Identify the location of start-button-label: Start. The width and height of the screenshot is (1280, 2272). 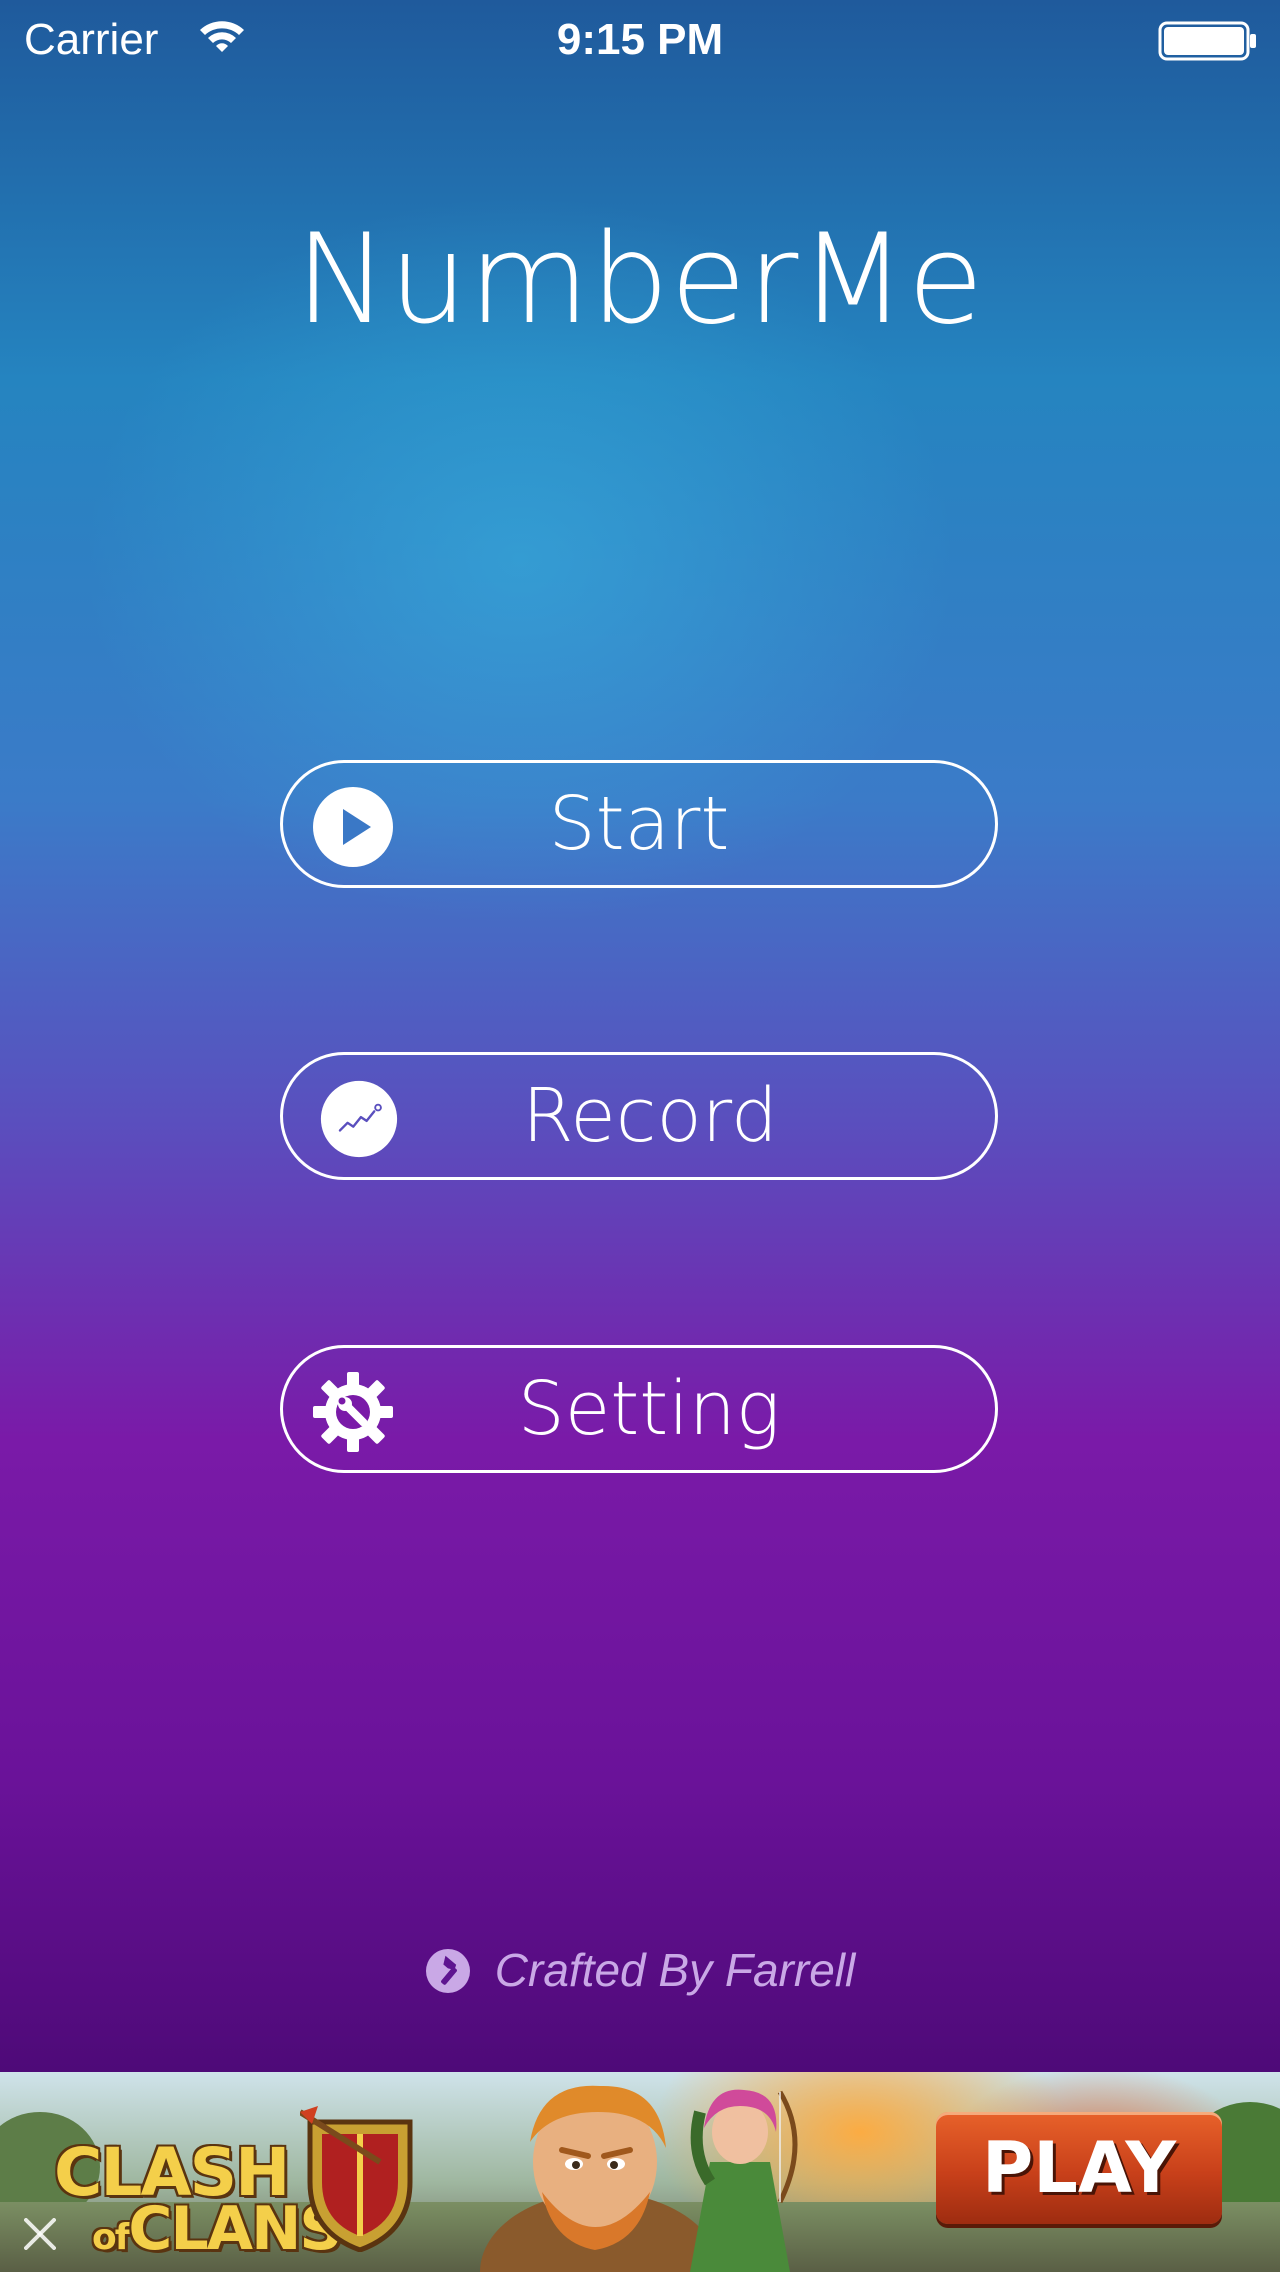
(639, 824).